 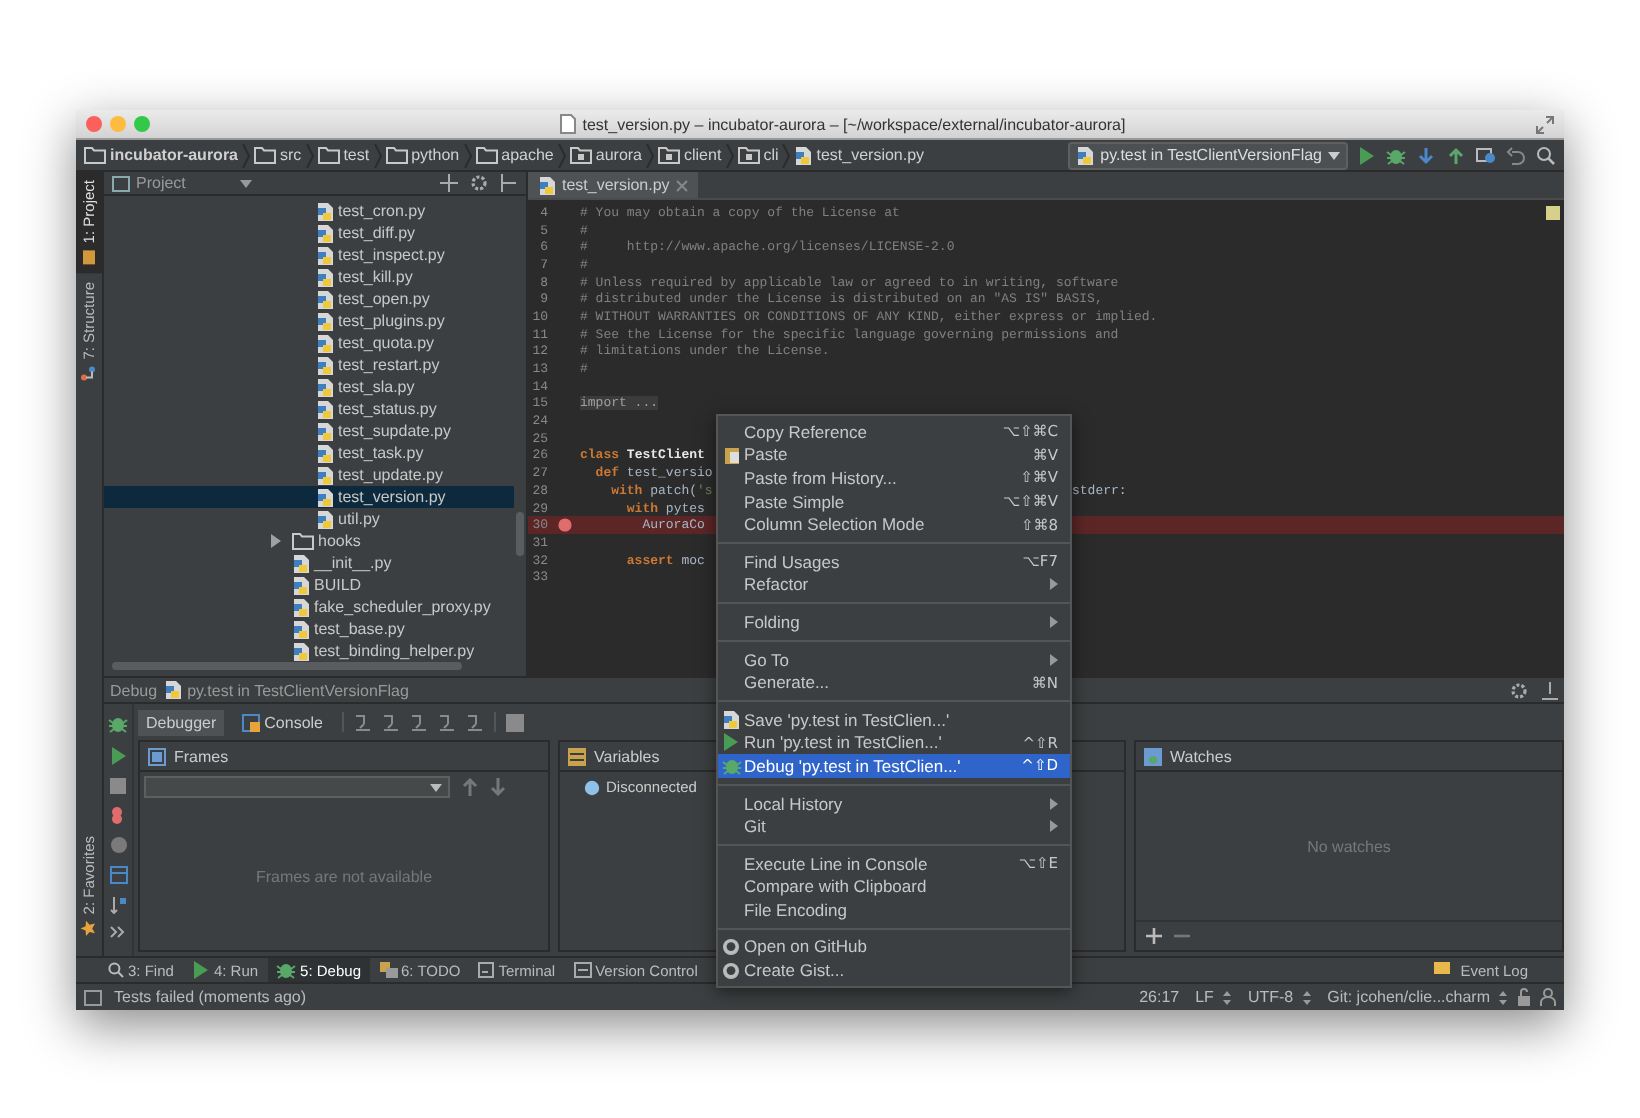 What do you see at coordinates (309, 607) in the screenshot?
I see `tree-item: fake_scheduler_proxy.py` at bounding box center [309, 607].